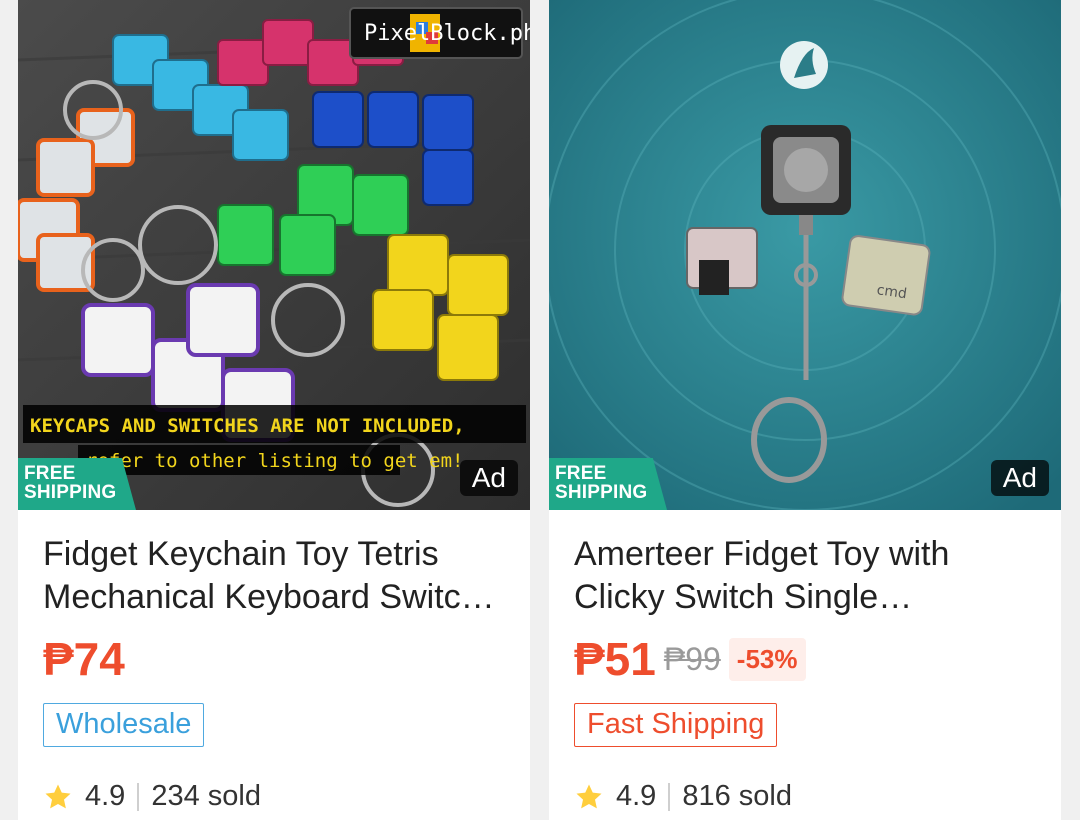 The width and height of the screenshot is (1080, 820). Describe the element at coordinates (247, 426) in the screenshot. I see `caption-line-1: KEYCAPS AND SWITCHES ARE NOT INCLUDED,` at that location.